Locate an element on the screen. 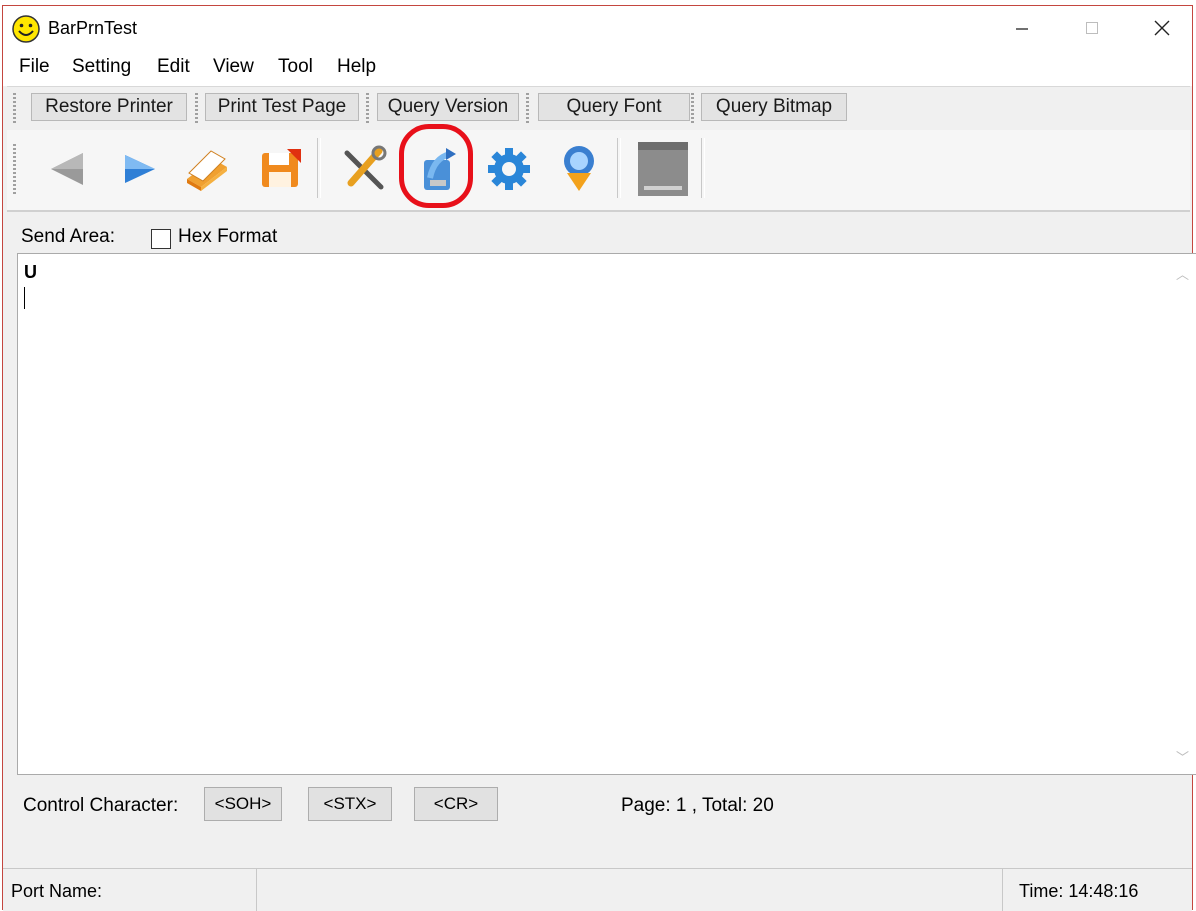 The height and width of the screenshot is (911, 1196). hex-format-checkbox is located at coordinates (161, 239).